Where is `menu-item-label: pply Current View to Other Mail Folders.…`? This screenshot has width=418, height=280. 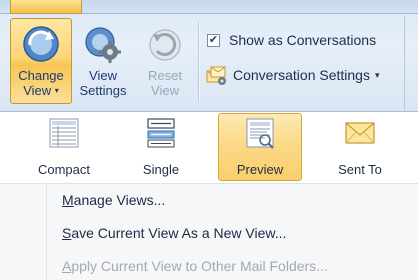
menu-item-label: pply Current View to Other Mail Folders.… is located at coordinates (199, 266).